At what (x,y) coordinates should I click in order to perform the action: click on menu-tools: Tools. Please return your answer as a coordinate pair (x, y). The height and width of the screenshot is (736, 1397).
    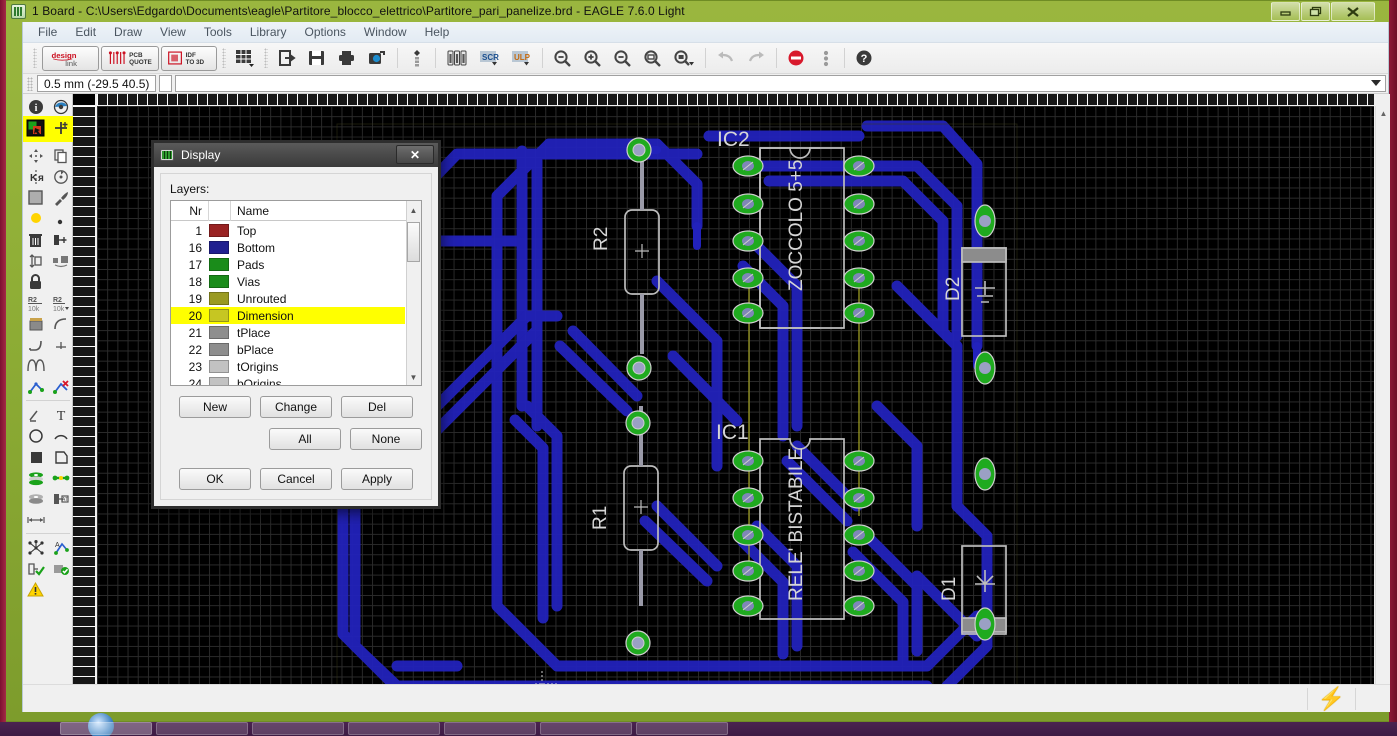
    Looking at the image, I should click on (218, 32).